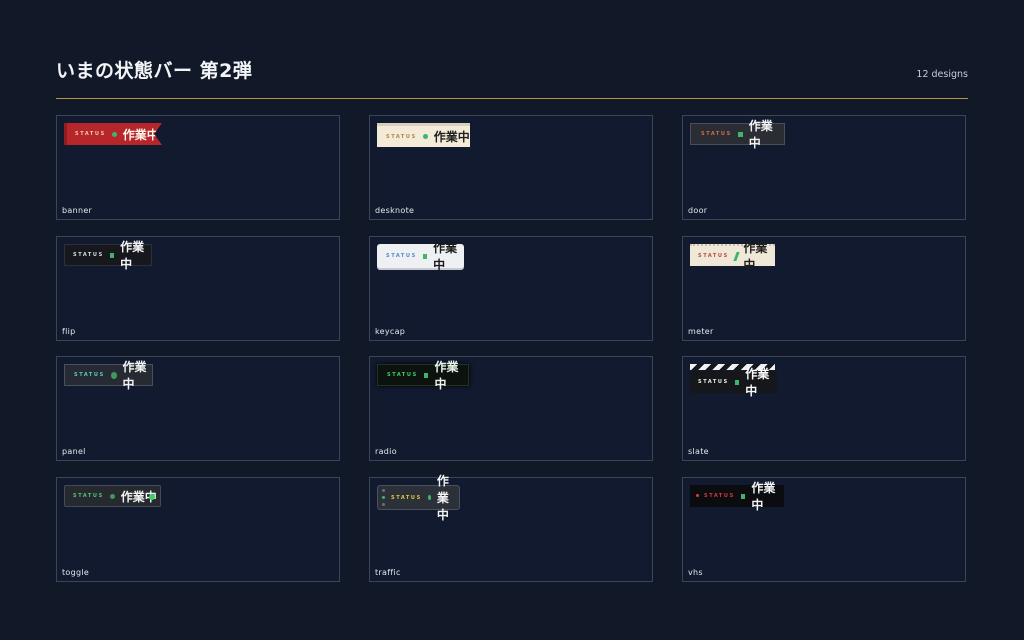 The image size is (1024, 640). I want to click on status-badge-door: STATUS 作業中, so click(737, 134).